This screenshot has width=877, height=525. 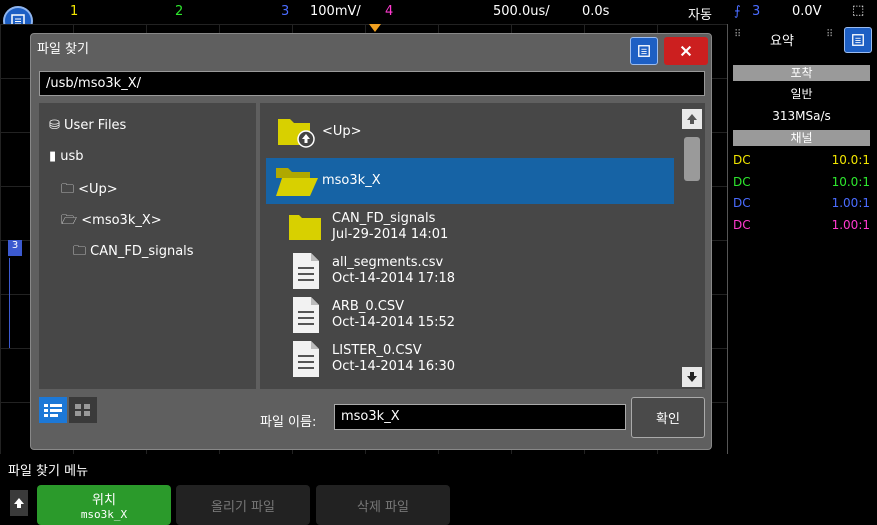 What do you see at coordinates (63, 49) in the screenshot?
I see `dialog-title: 파일 찾기` at bounding box center [63, 49].